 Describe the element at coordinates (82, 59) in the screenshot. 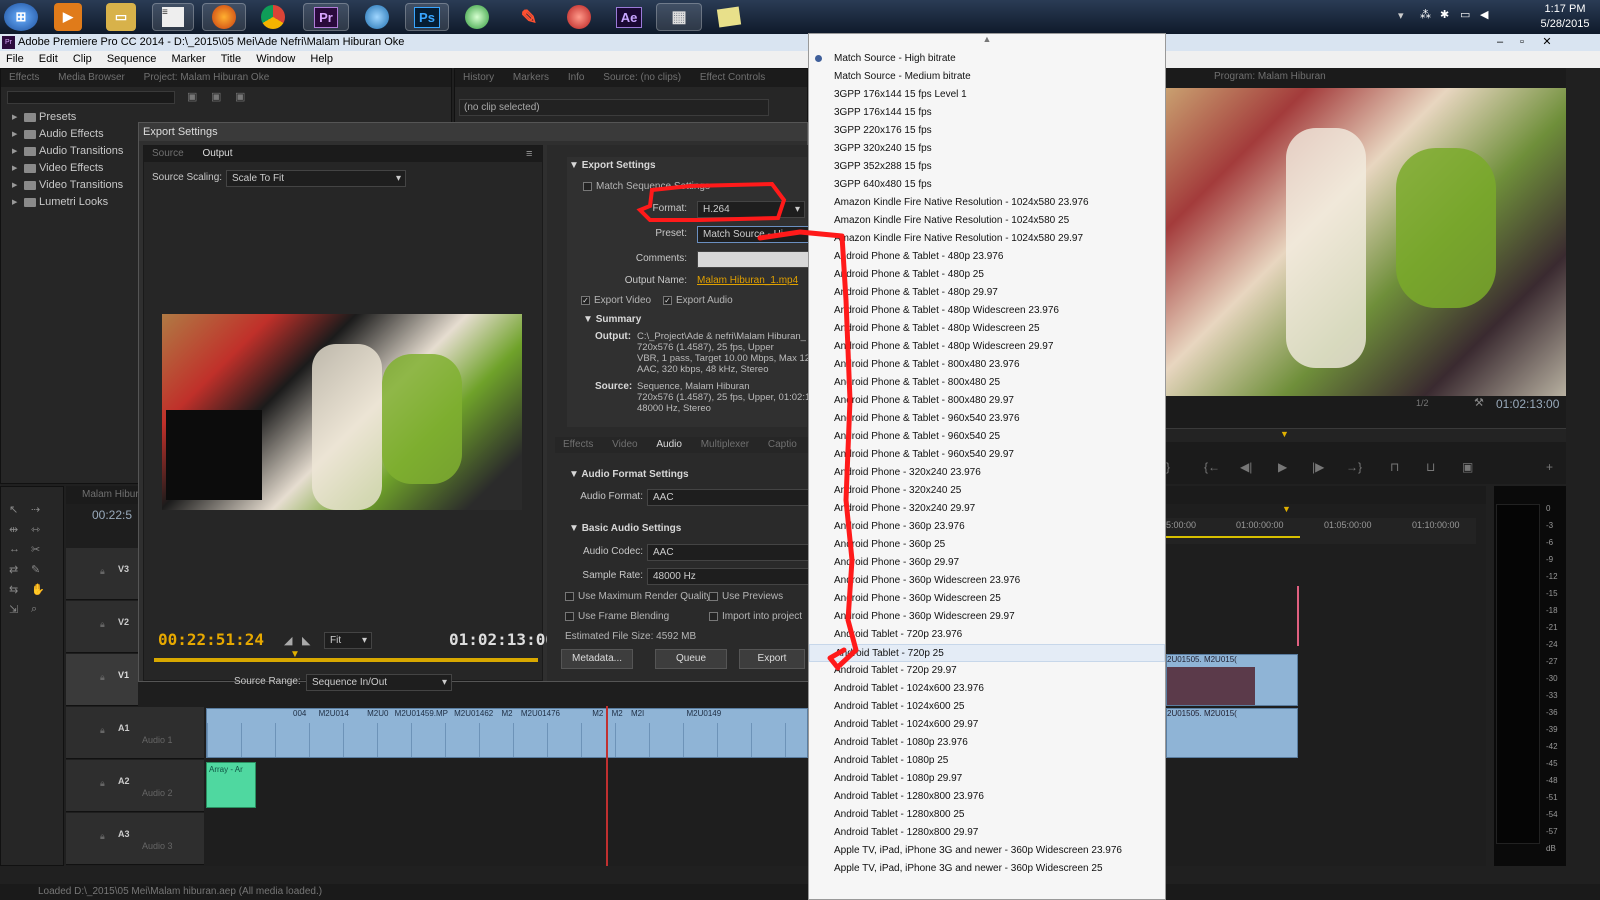

I see `menu-clip: Clip` at that location.